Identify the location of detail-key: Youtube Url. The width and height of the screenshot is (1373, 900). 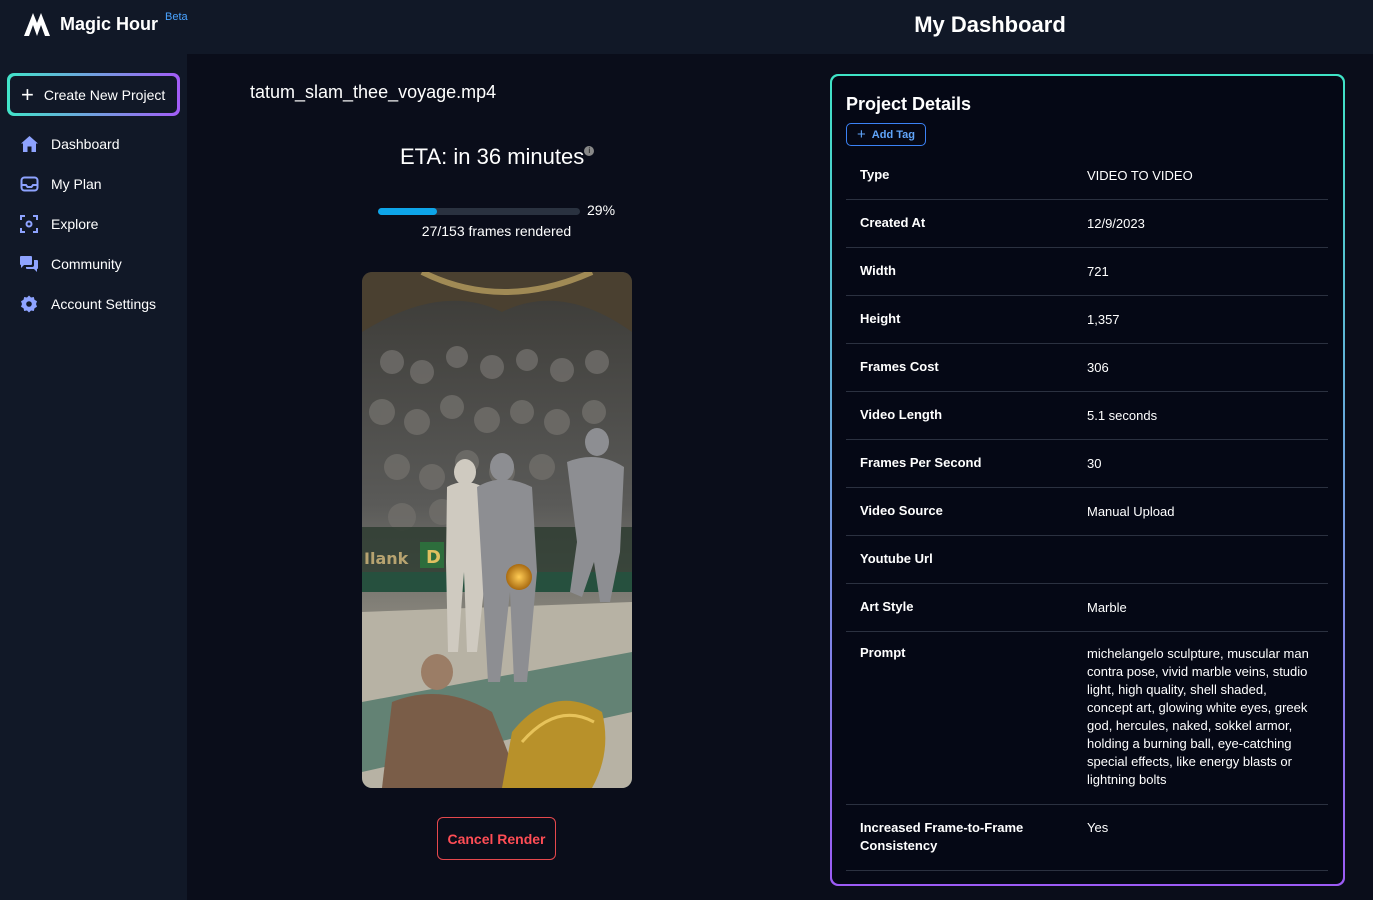
(896, 558).